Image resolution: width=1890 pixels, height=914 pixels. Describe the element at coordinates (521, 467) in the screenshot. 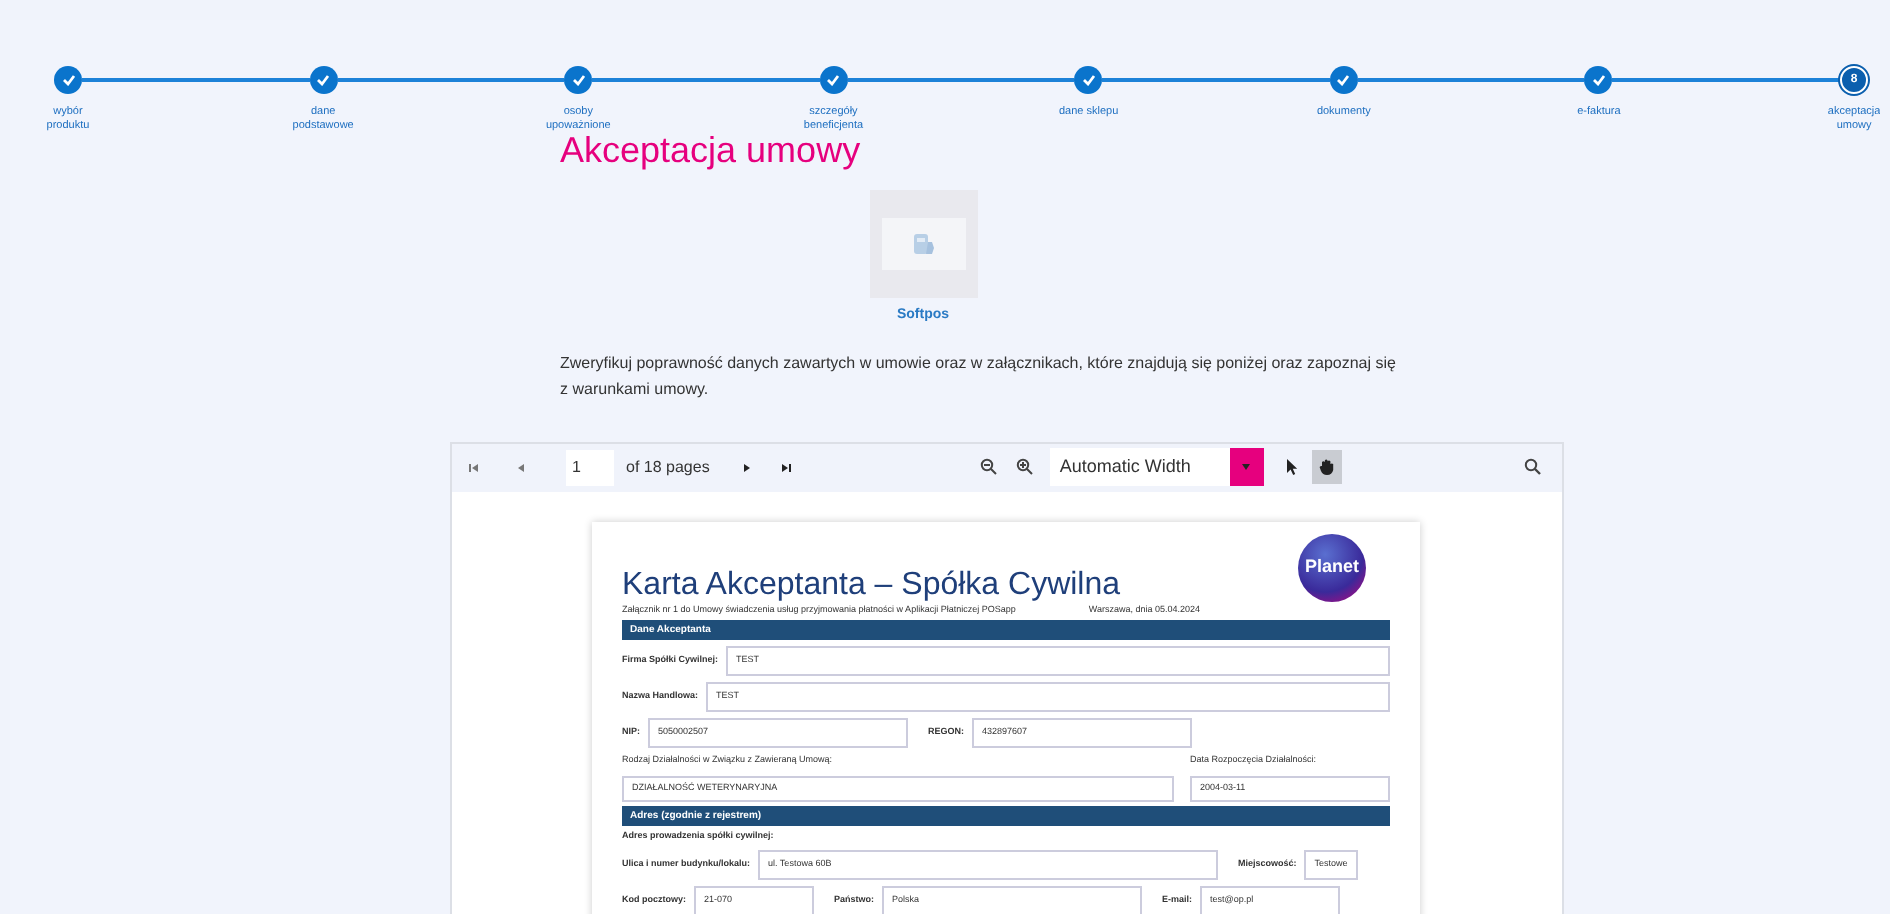

I see `previous-page-icon` at that location.